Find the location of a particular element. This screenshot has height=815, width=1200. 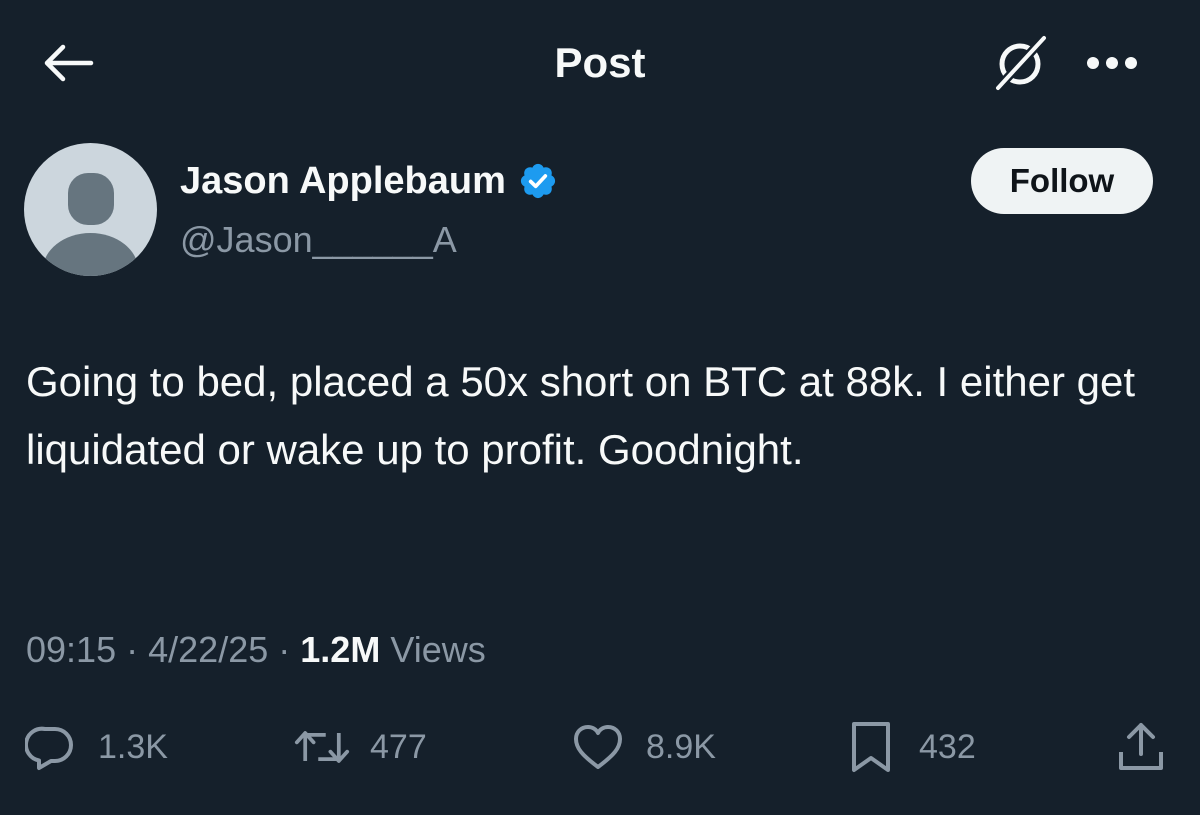

bookmark-icon is located at coordinates (871, 747).